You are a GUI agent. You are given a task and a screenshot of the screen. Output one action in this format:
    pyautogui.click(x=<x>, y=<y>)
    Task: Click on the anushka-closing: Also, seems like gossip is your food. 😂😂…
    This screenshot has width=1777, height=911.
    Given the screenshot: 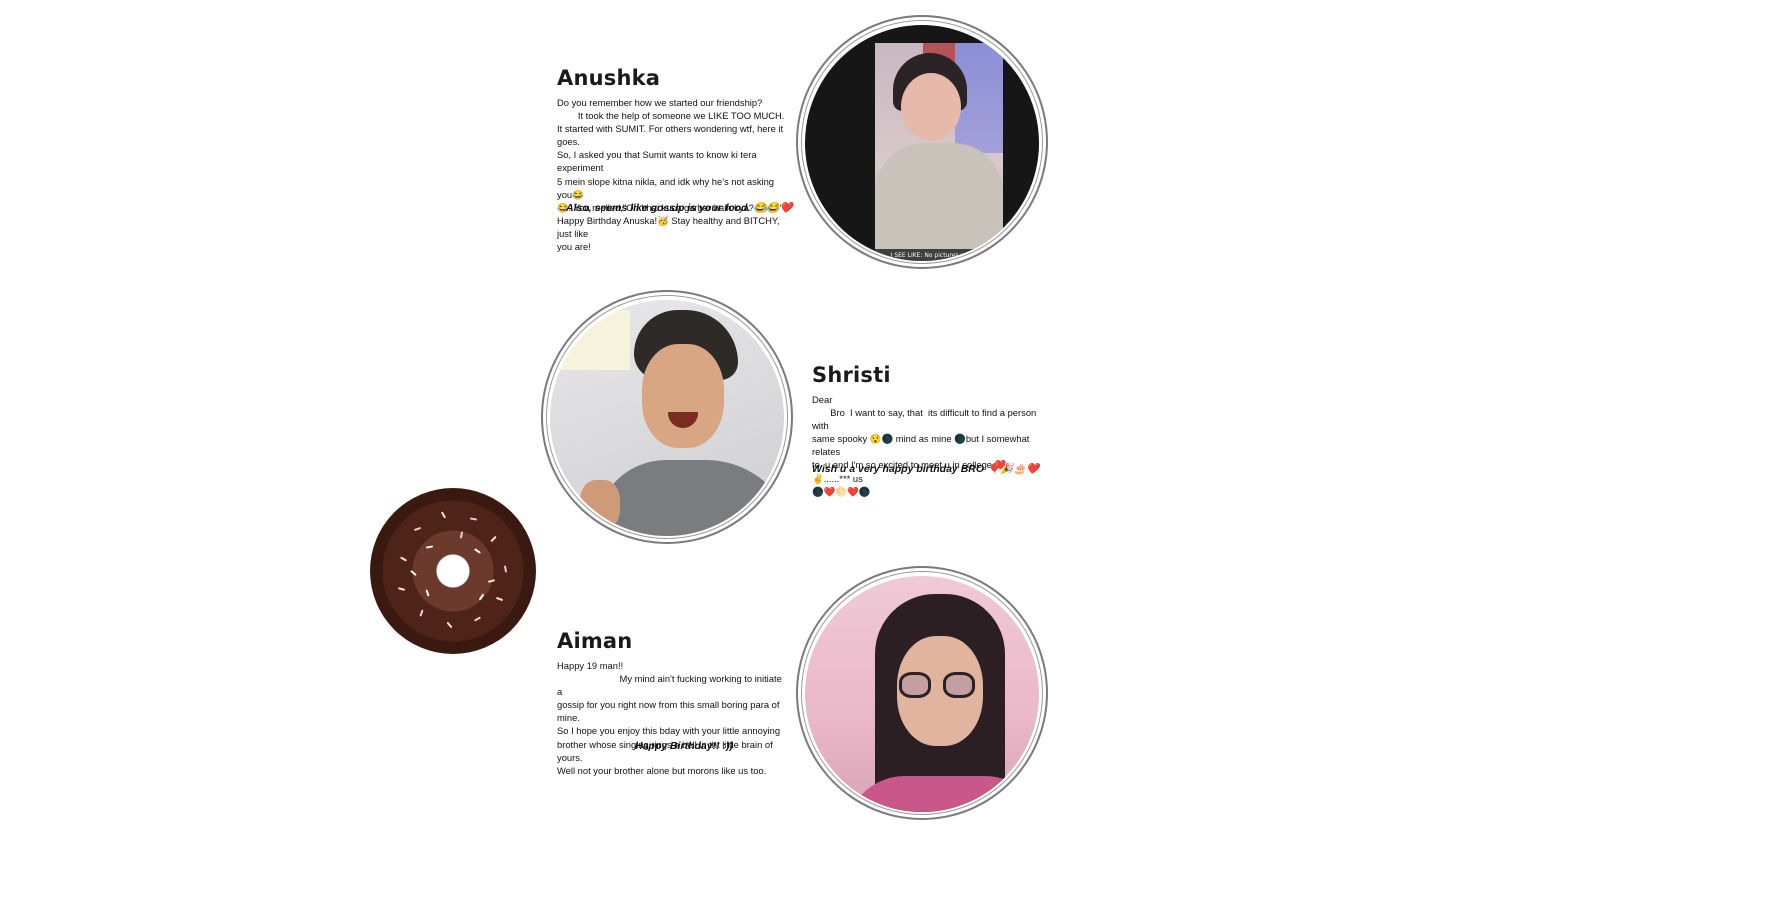 What is the action you would take?
    pyautogui.click(x=679, y=208)
    